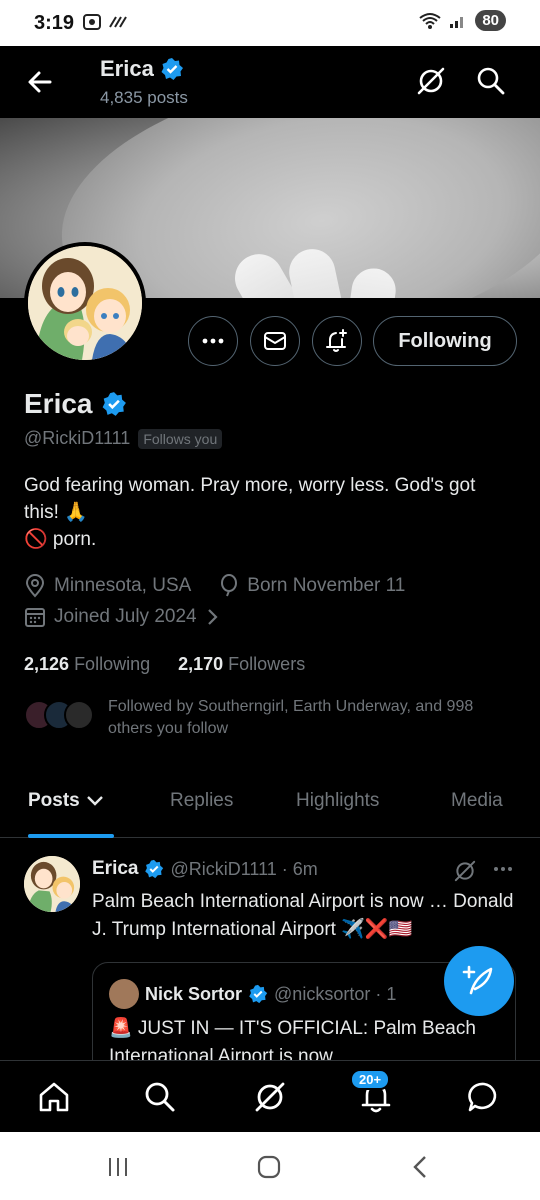 This screenshot has width=540, height=1200. I want to click on back-arrow-icon, so click(40, 82).